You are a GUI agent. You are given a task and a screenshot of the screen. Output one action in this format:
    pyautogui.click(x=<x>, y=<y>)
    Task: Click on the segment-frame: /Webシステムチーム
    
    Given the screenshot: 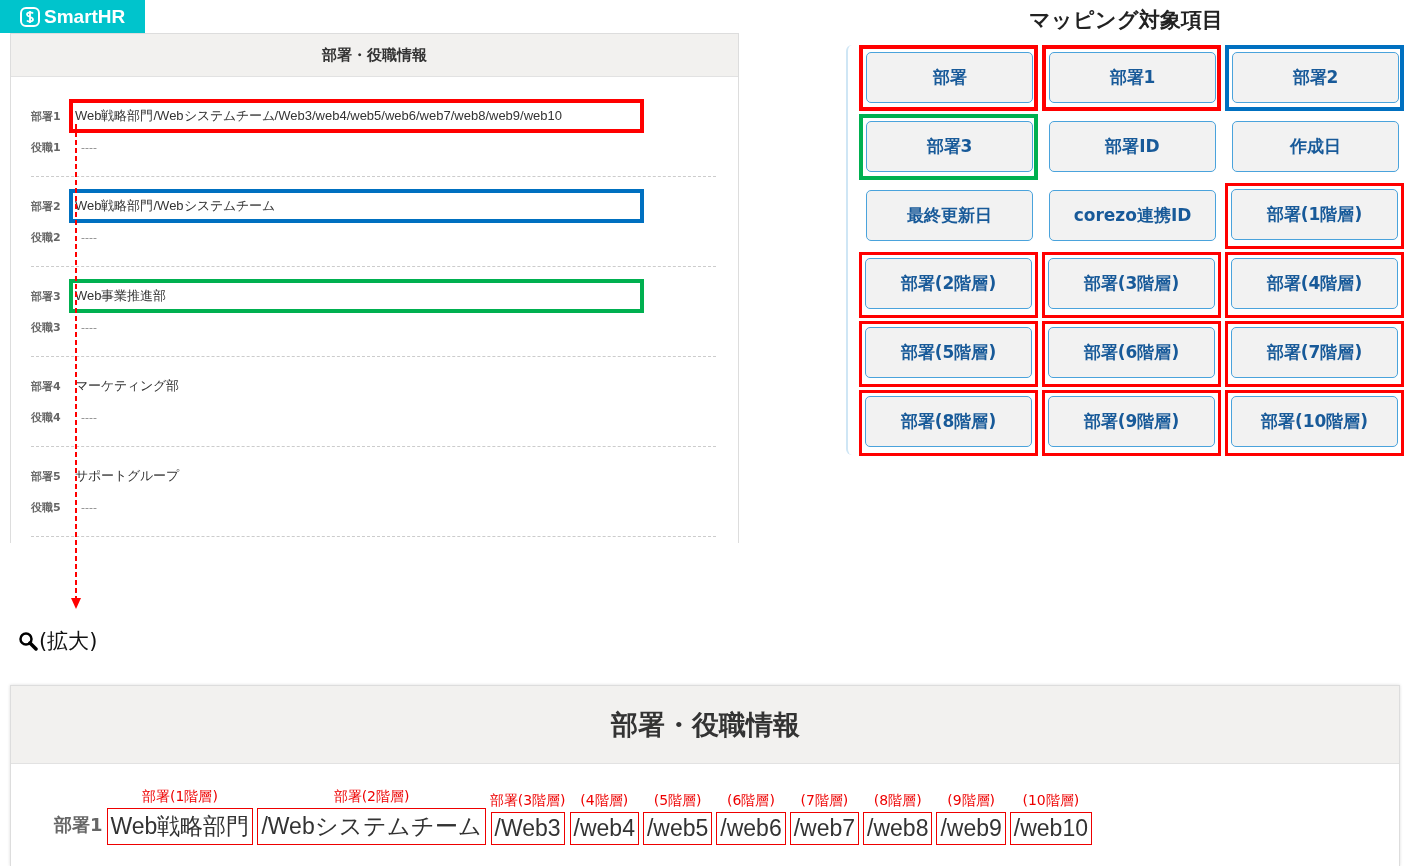 What is the action you would take?
    pyautogui.click(x=371, y=826)
    